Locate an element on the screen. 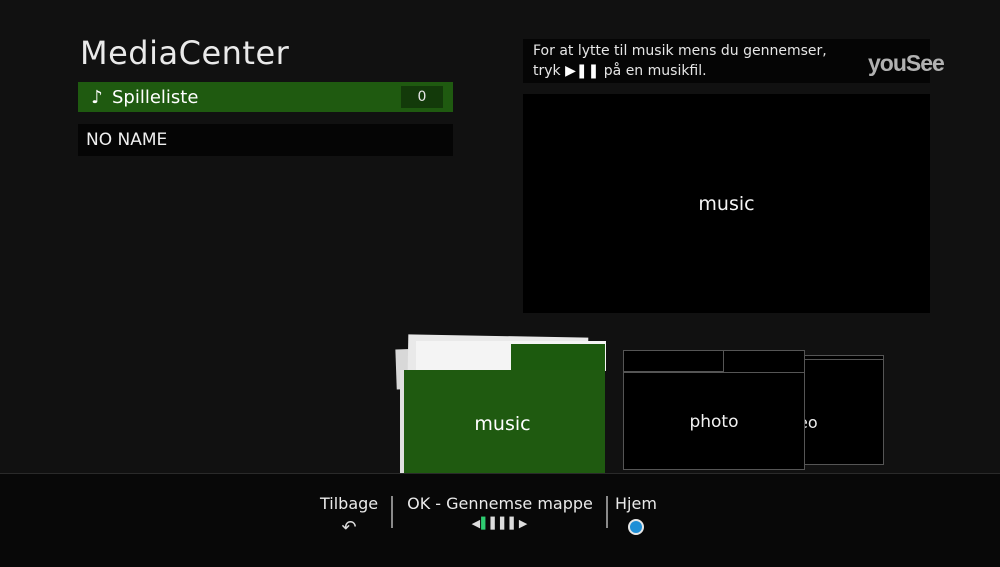  folder-music-label: music is located at coordinates (502, 424).